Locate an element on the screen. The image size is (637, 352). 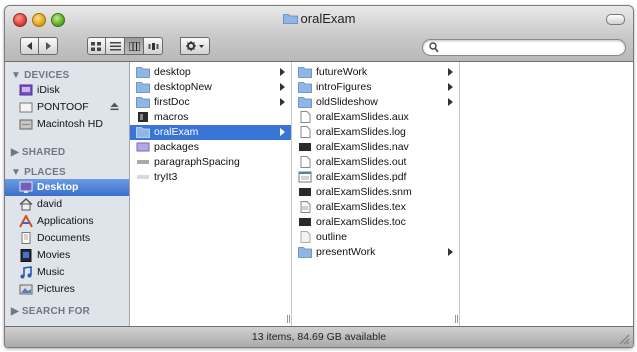
list-view-button is located at coordinates (115, 46).